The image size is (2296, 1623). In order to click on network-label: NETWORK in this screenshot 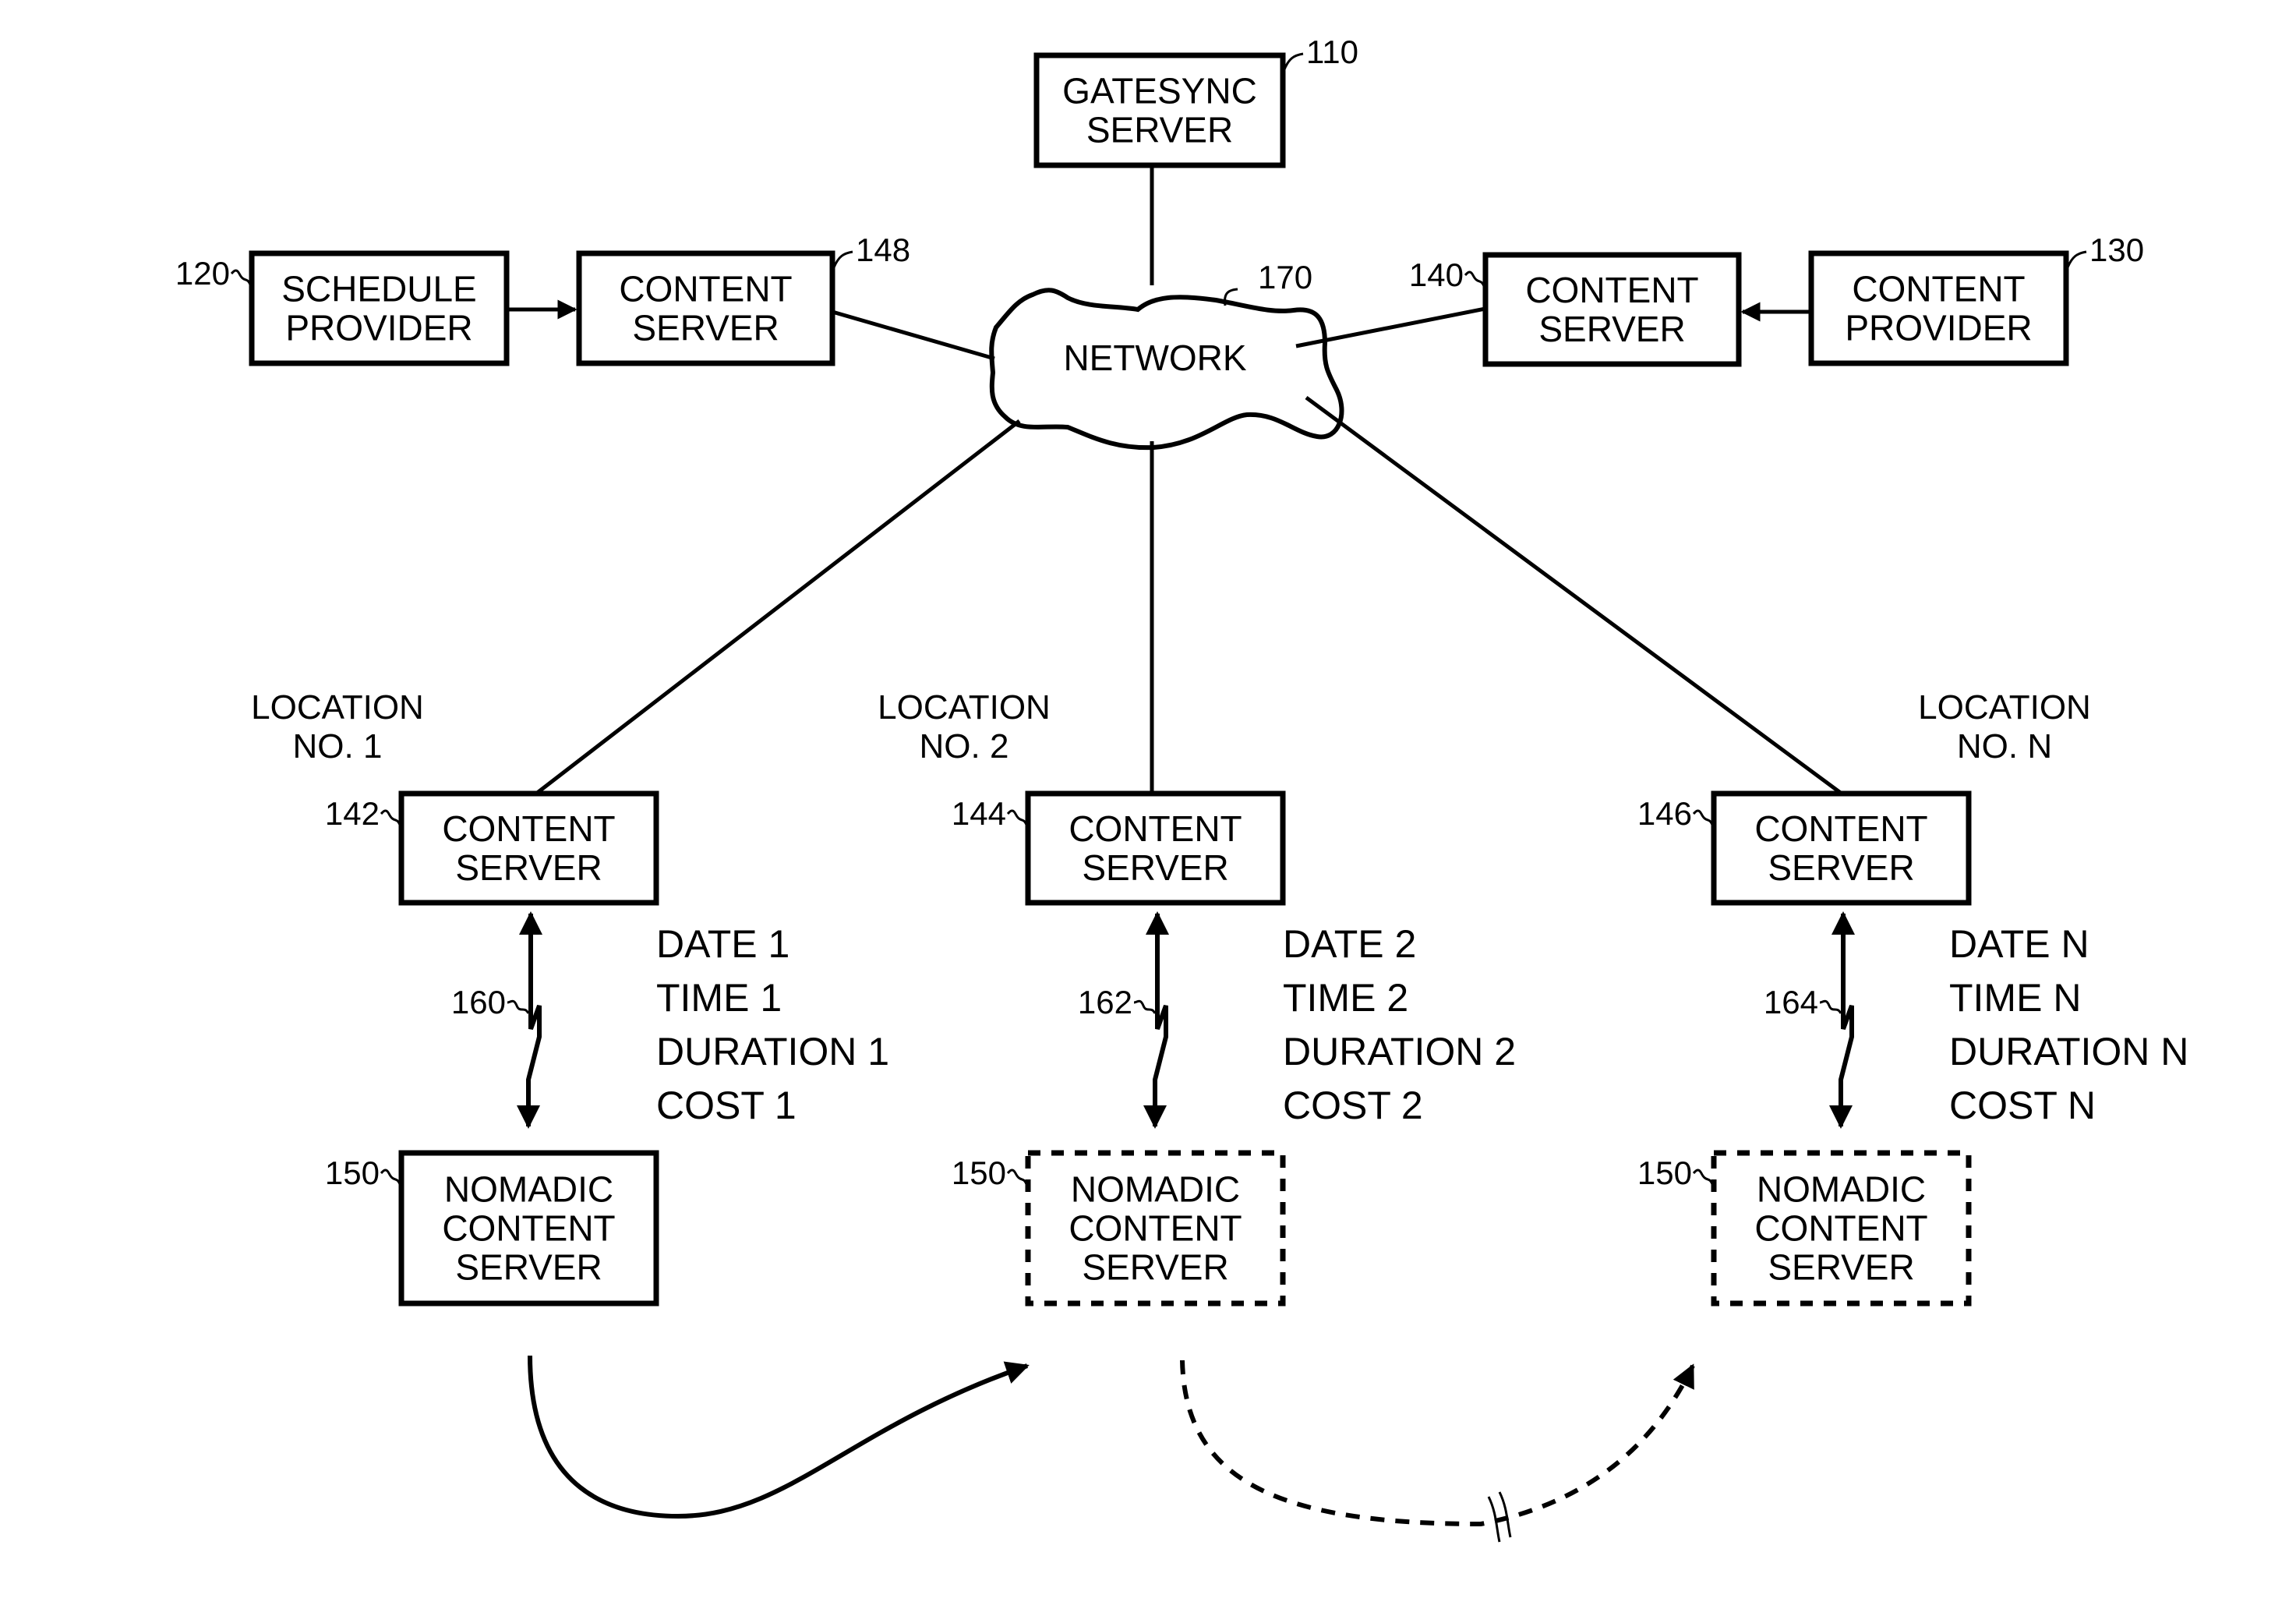, I will do `click(1154, 358)`.